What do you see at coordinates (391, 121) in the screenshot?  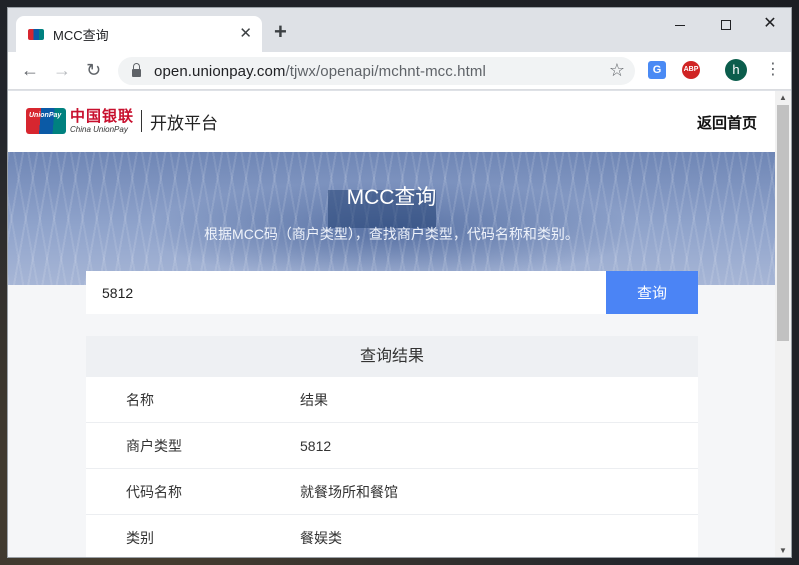 I see `site-header: UnionPay 中国银联 China UnionPay 开放平台 返回首页` at bounding box center [391, 121].